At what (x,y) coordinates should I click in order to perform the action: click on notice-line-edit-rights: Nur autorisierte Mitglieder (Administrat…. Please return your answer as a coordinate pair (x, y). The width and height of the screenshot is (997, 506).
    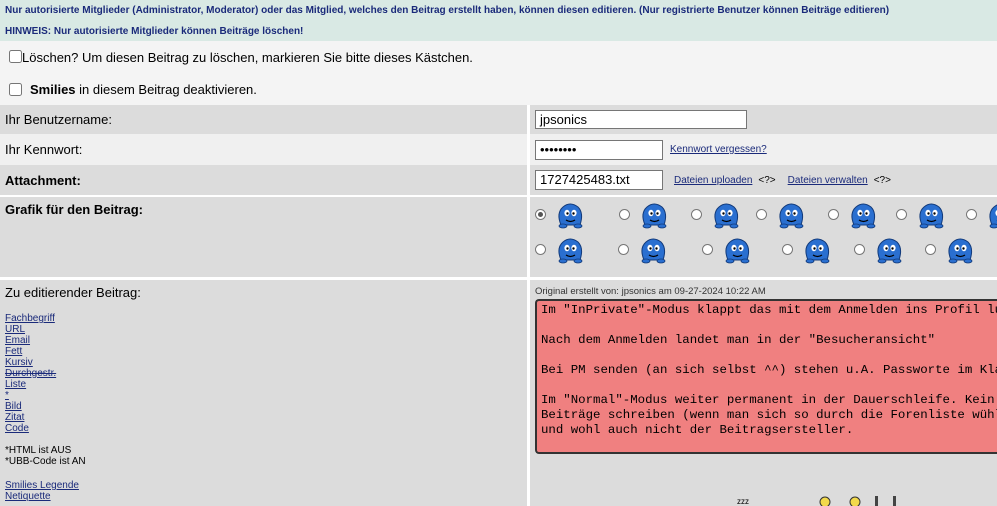
    Looking at the image, I should click on (447, 10).